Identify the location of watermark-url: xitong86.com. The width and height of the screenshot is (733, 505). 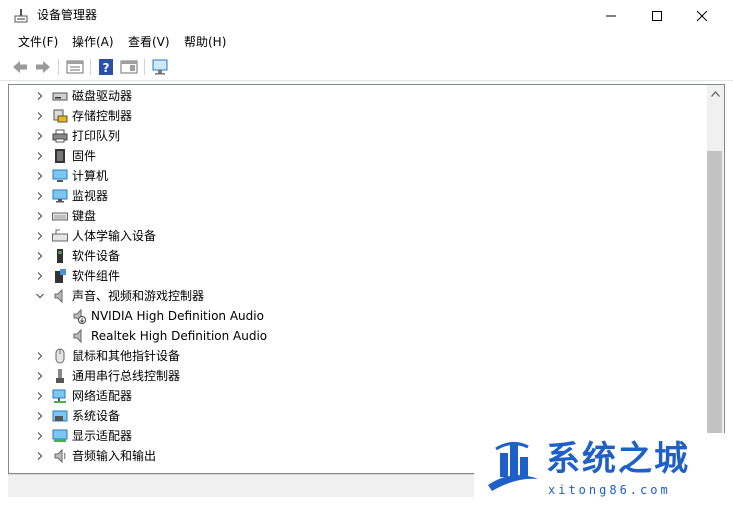
(609, 490).